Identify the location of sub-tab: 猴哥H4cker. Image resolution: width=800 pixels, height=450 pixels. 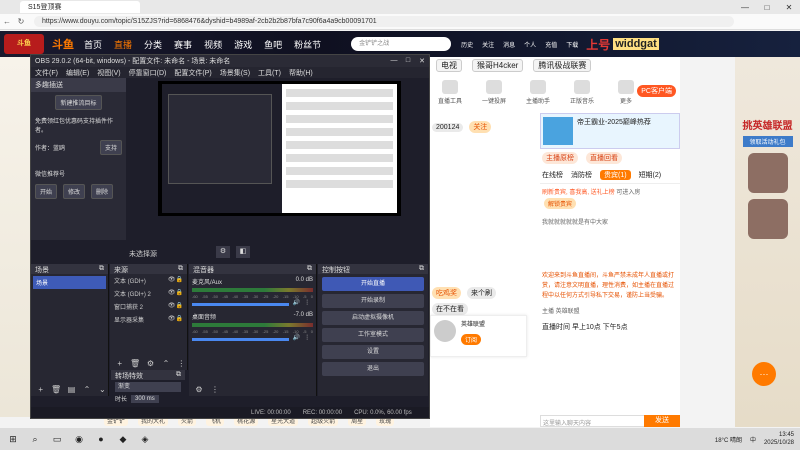
(498, 65).